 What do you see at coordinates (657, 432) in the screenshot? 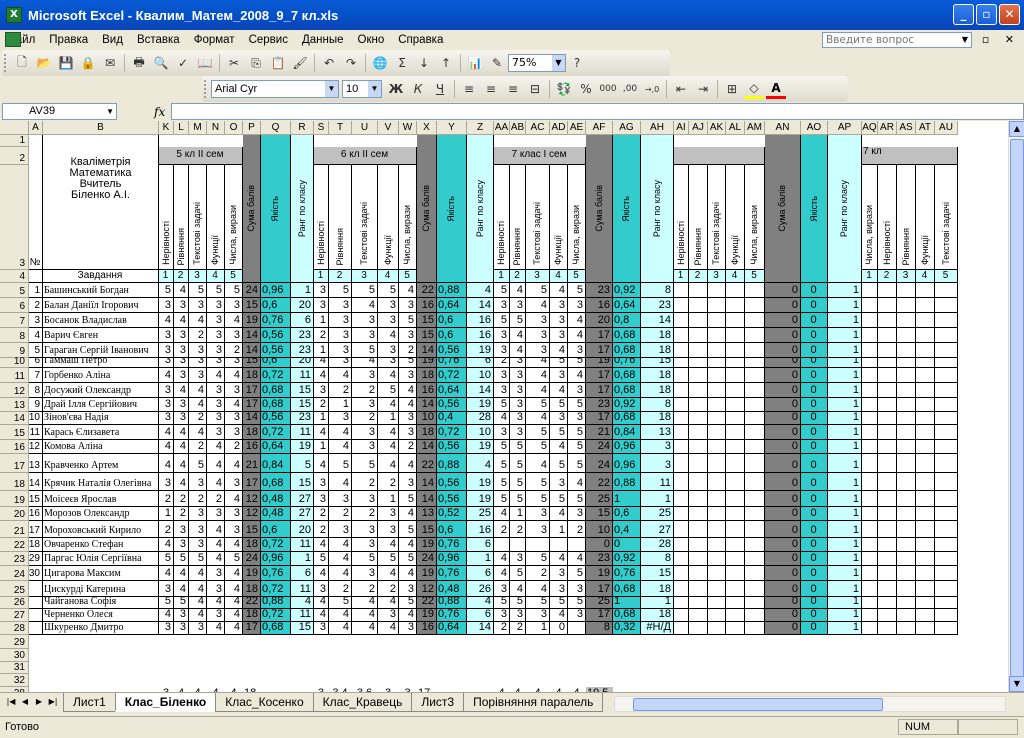
I see `rank-cell: 13` at bounding box center [657, 432].